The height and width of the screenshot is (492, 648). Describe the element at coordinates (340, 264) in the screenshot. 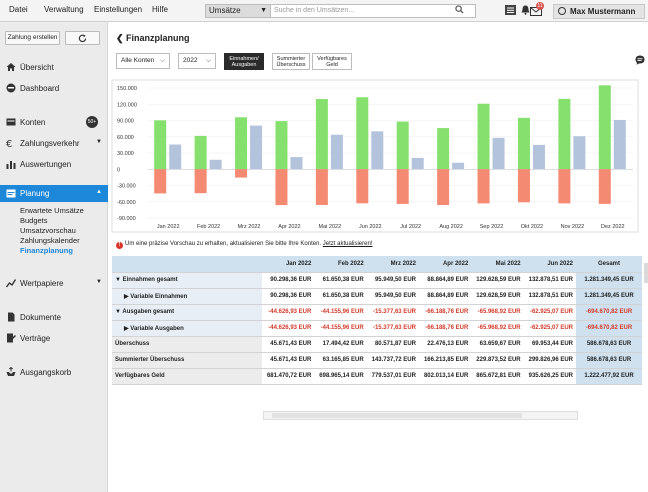

I see `column-header: Feb 2022` at that location.